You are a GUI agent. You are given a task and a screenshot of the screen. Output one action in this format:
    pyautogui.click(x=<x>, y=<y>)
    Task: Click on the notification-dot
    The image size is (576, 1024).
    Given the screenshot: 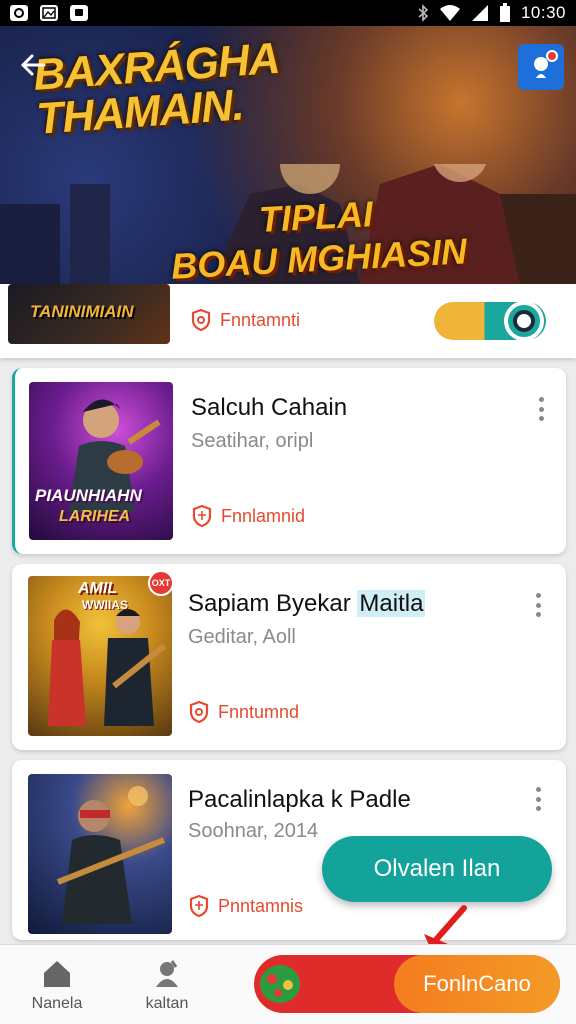 What is the action you would take?
    pyautogui.click(x=552, y=56)
    